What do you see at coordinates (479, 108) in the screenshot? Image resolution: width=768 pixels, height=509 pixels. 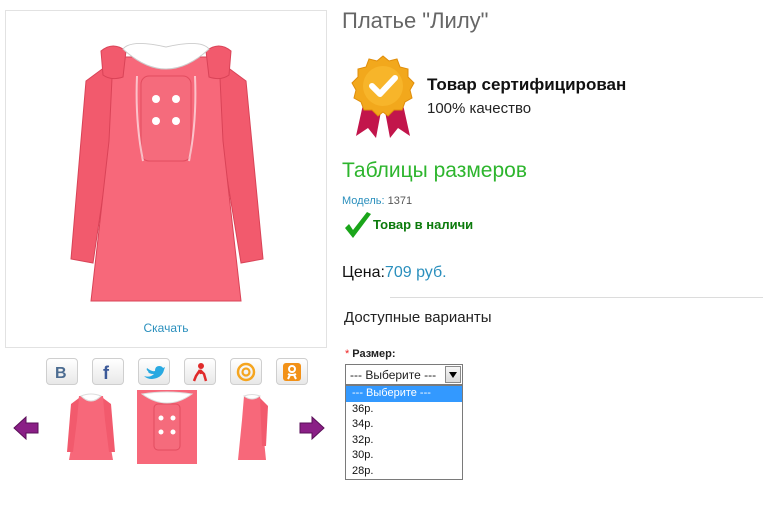 I see `certified-subtitle: 100% качество` at bounding box center [479, 108].